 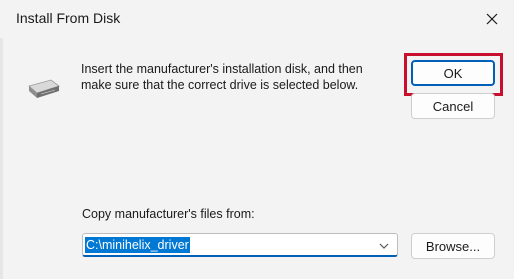 What do you see at coordinates (240, 245) in the screenshot?
I see `path-combobox: C:\minihelix_driver` at bounding box center [240, 245].